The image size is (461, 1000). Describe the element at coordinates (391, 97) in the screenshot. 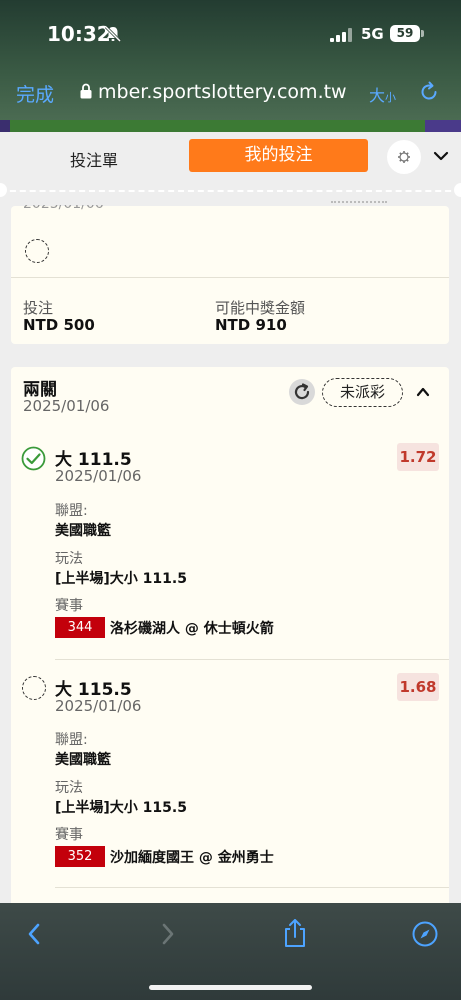

I see `text-size-small: 小` at that location.